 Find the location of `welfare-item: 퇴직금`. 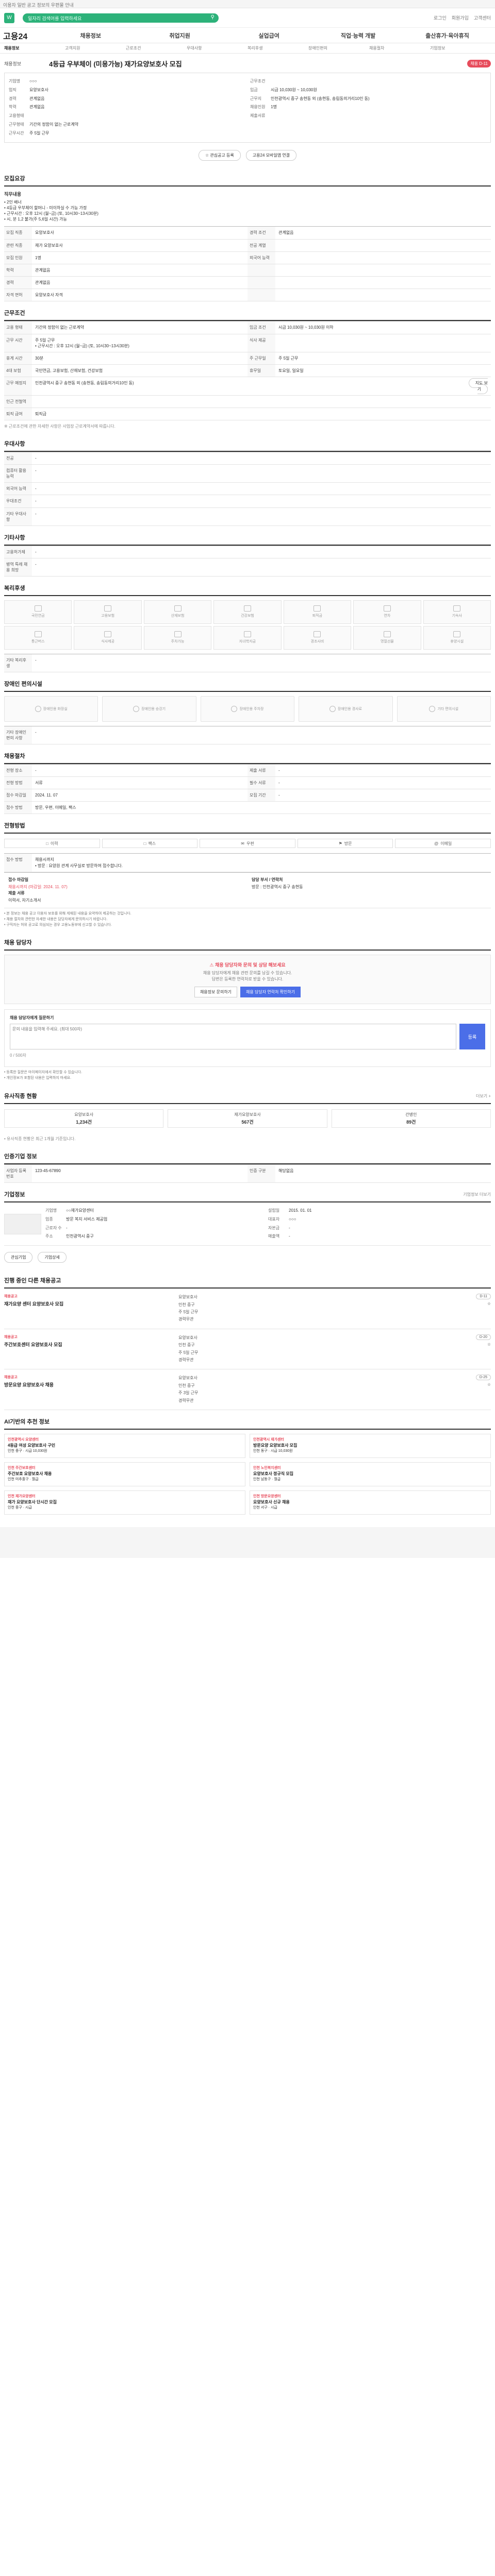

welfare-item: 퇴직금 is located at coordinates (317, 612).